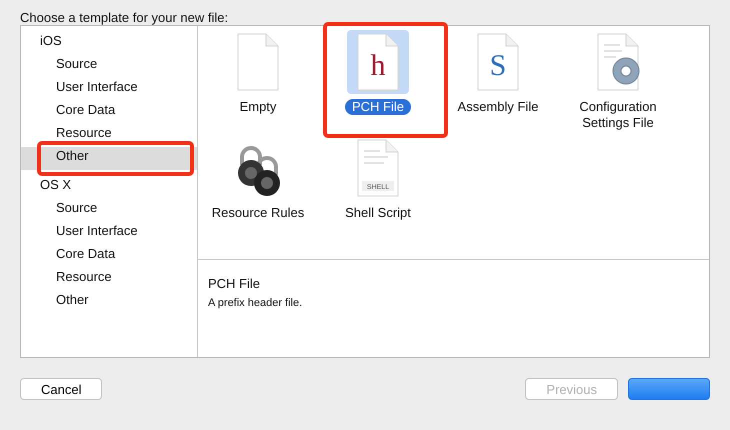 The height and width of the screenshot is (430, 730). Describe the element at coordinates (378, 62) in the screenshot. I see `template-tile: h` at that location.